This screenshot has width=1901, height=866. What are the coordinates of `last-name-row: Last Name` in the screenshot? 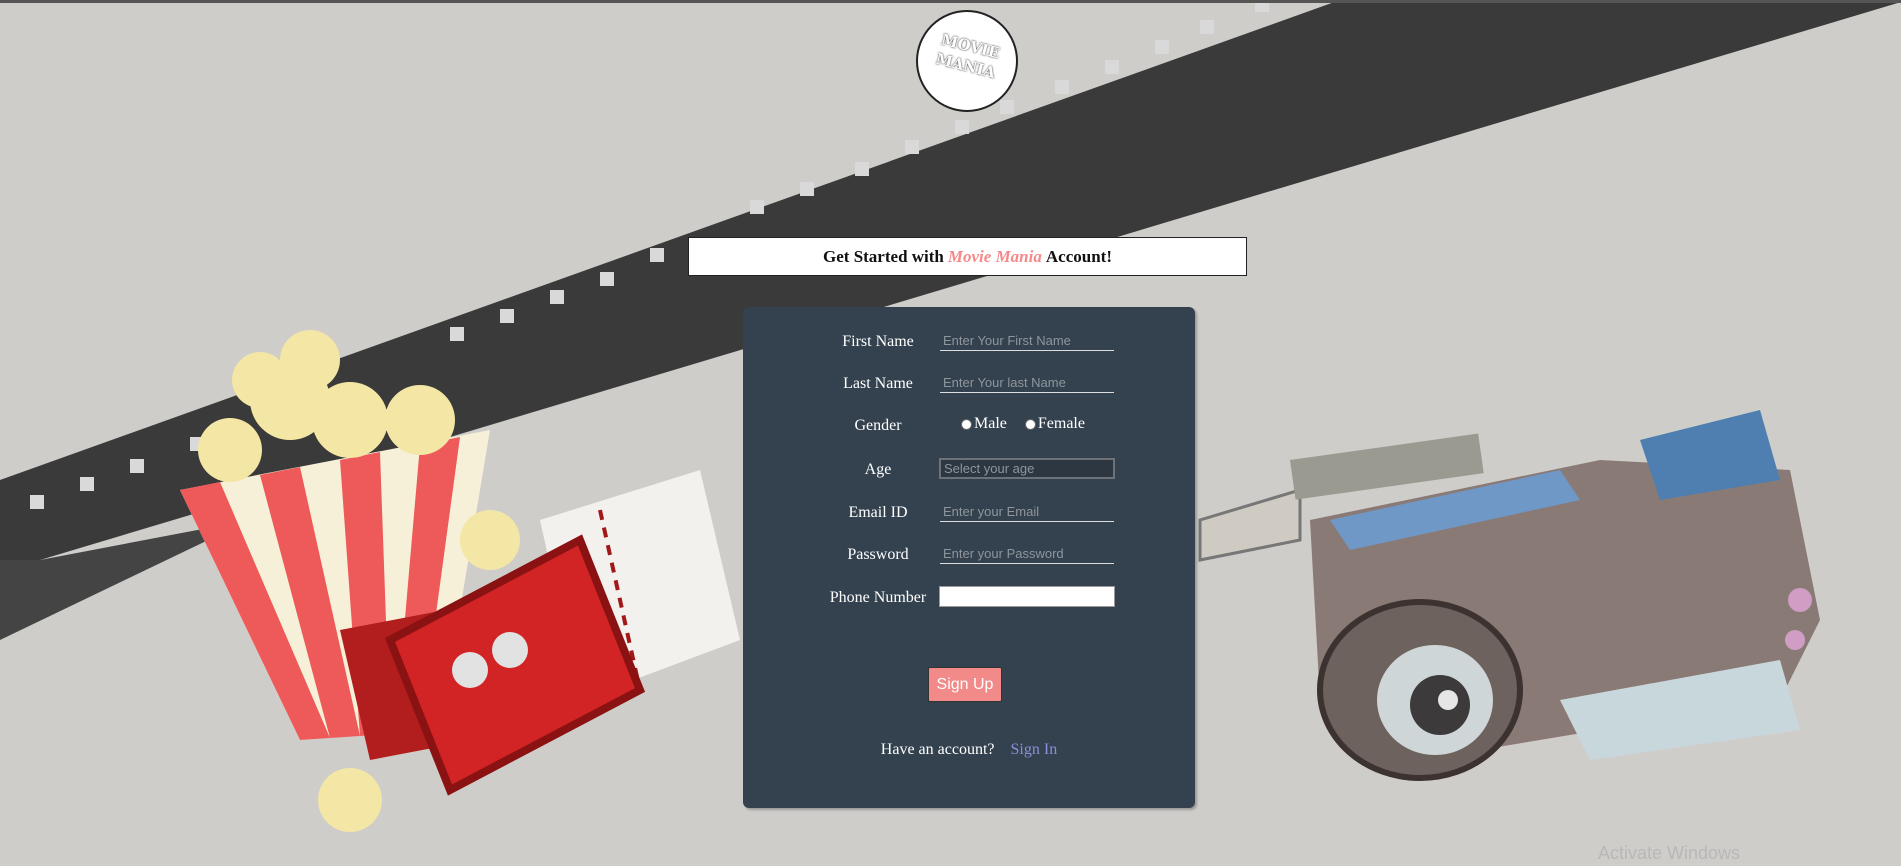 It's located at (969, 384).